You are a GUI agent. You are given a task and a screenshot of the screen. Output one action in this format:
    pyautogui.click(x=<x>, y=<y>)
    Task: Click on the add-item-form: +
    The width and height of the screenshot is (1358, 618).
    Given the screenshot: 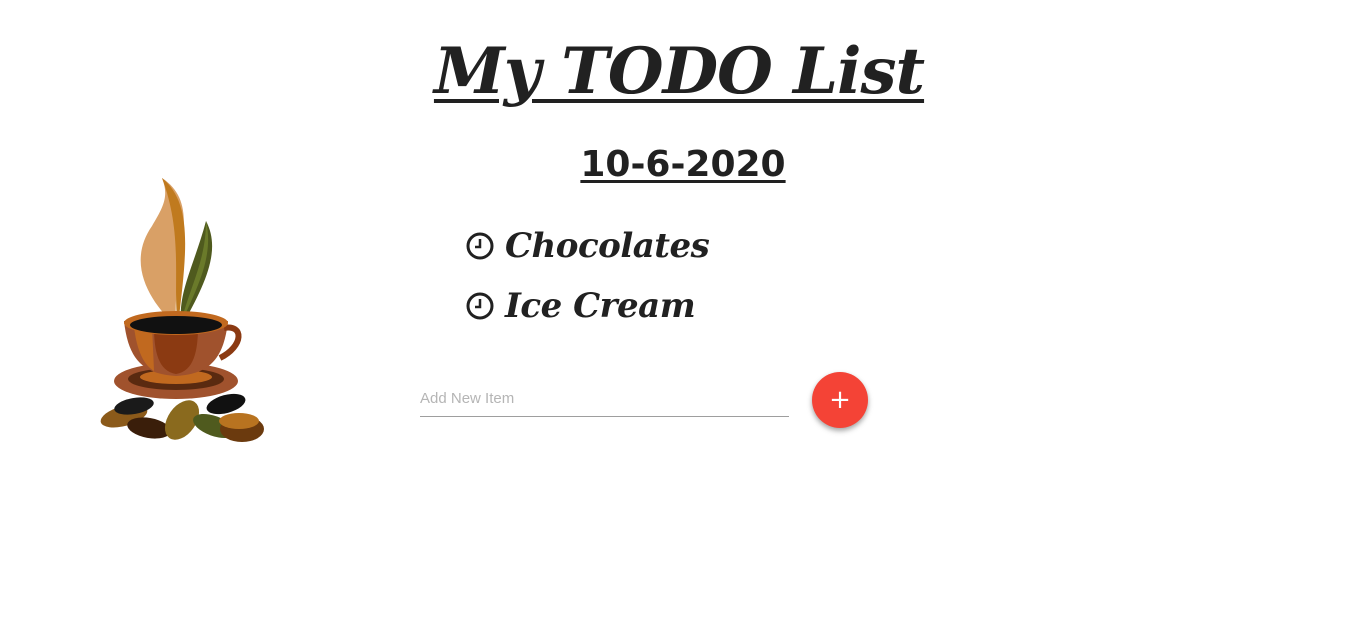 What is the action you would take?
    pyautogui.click(x=650, y=402)
    